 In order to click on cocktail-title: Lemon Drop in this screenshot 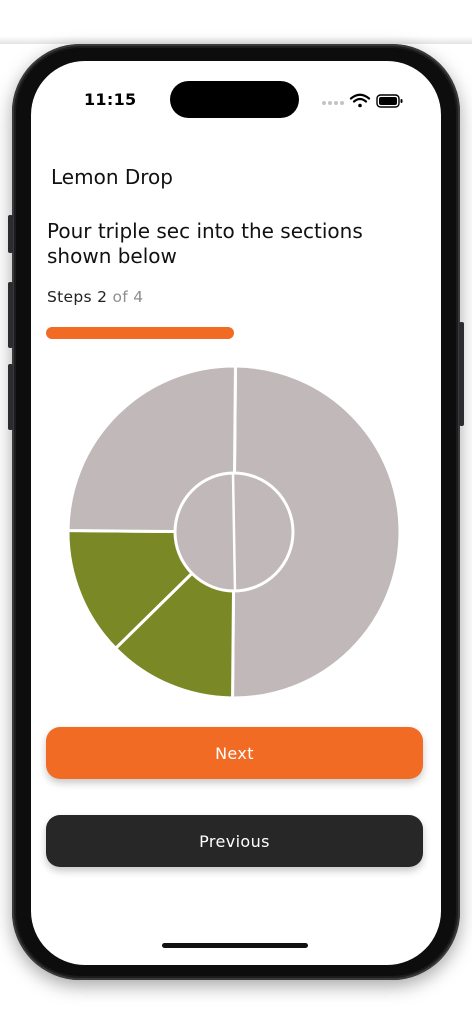, I will do `click(112, 177)`.